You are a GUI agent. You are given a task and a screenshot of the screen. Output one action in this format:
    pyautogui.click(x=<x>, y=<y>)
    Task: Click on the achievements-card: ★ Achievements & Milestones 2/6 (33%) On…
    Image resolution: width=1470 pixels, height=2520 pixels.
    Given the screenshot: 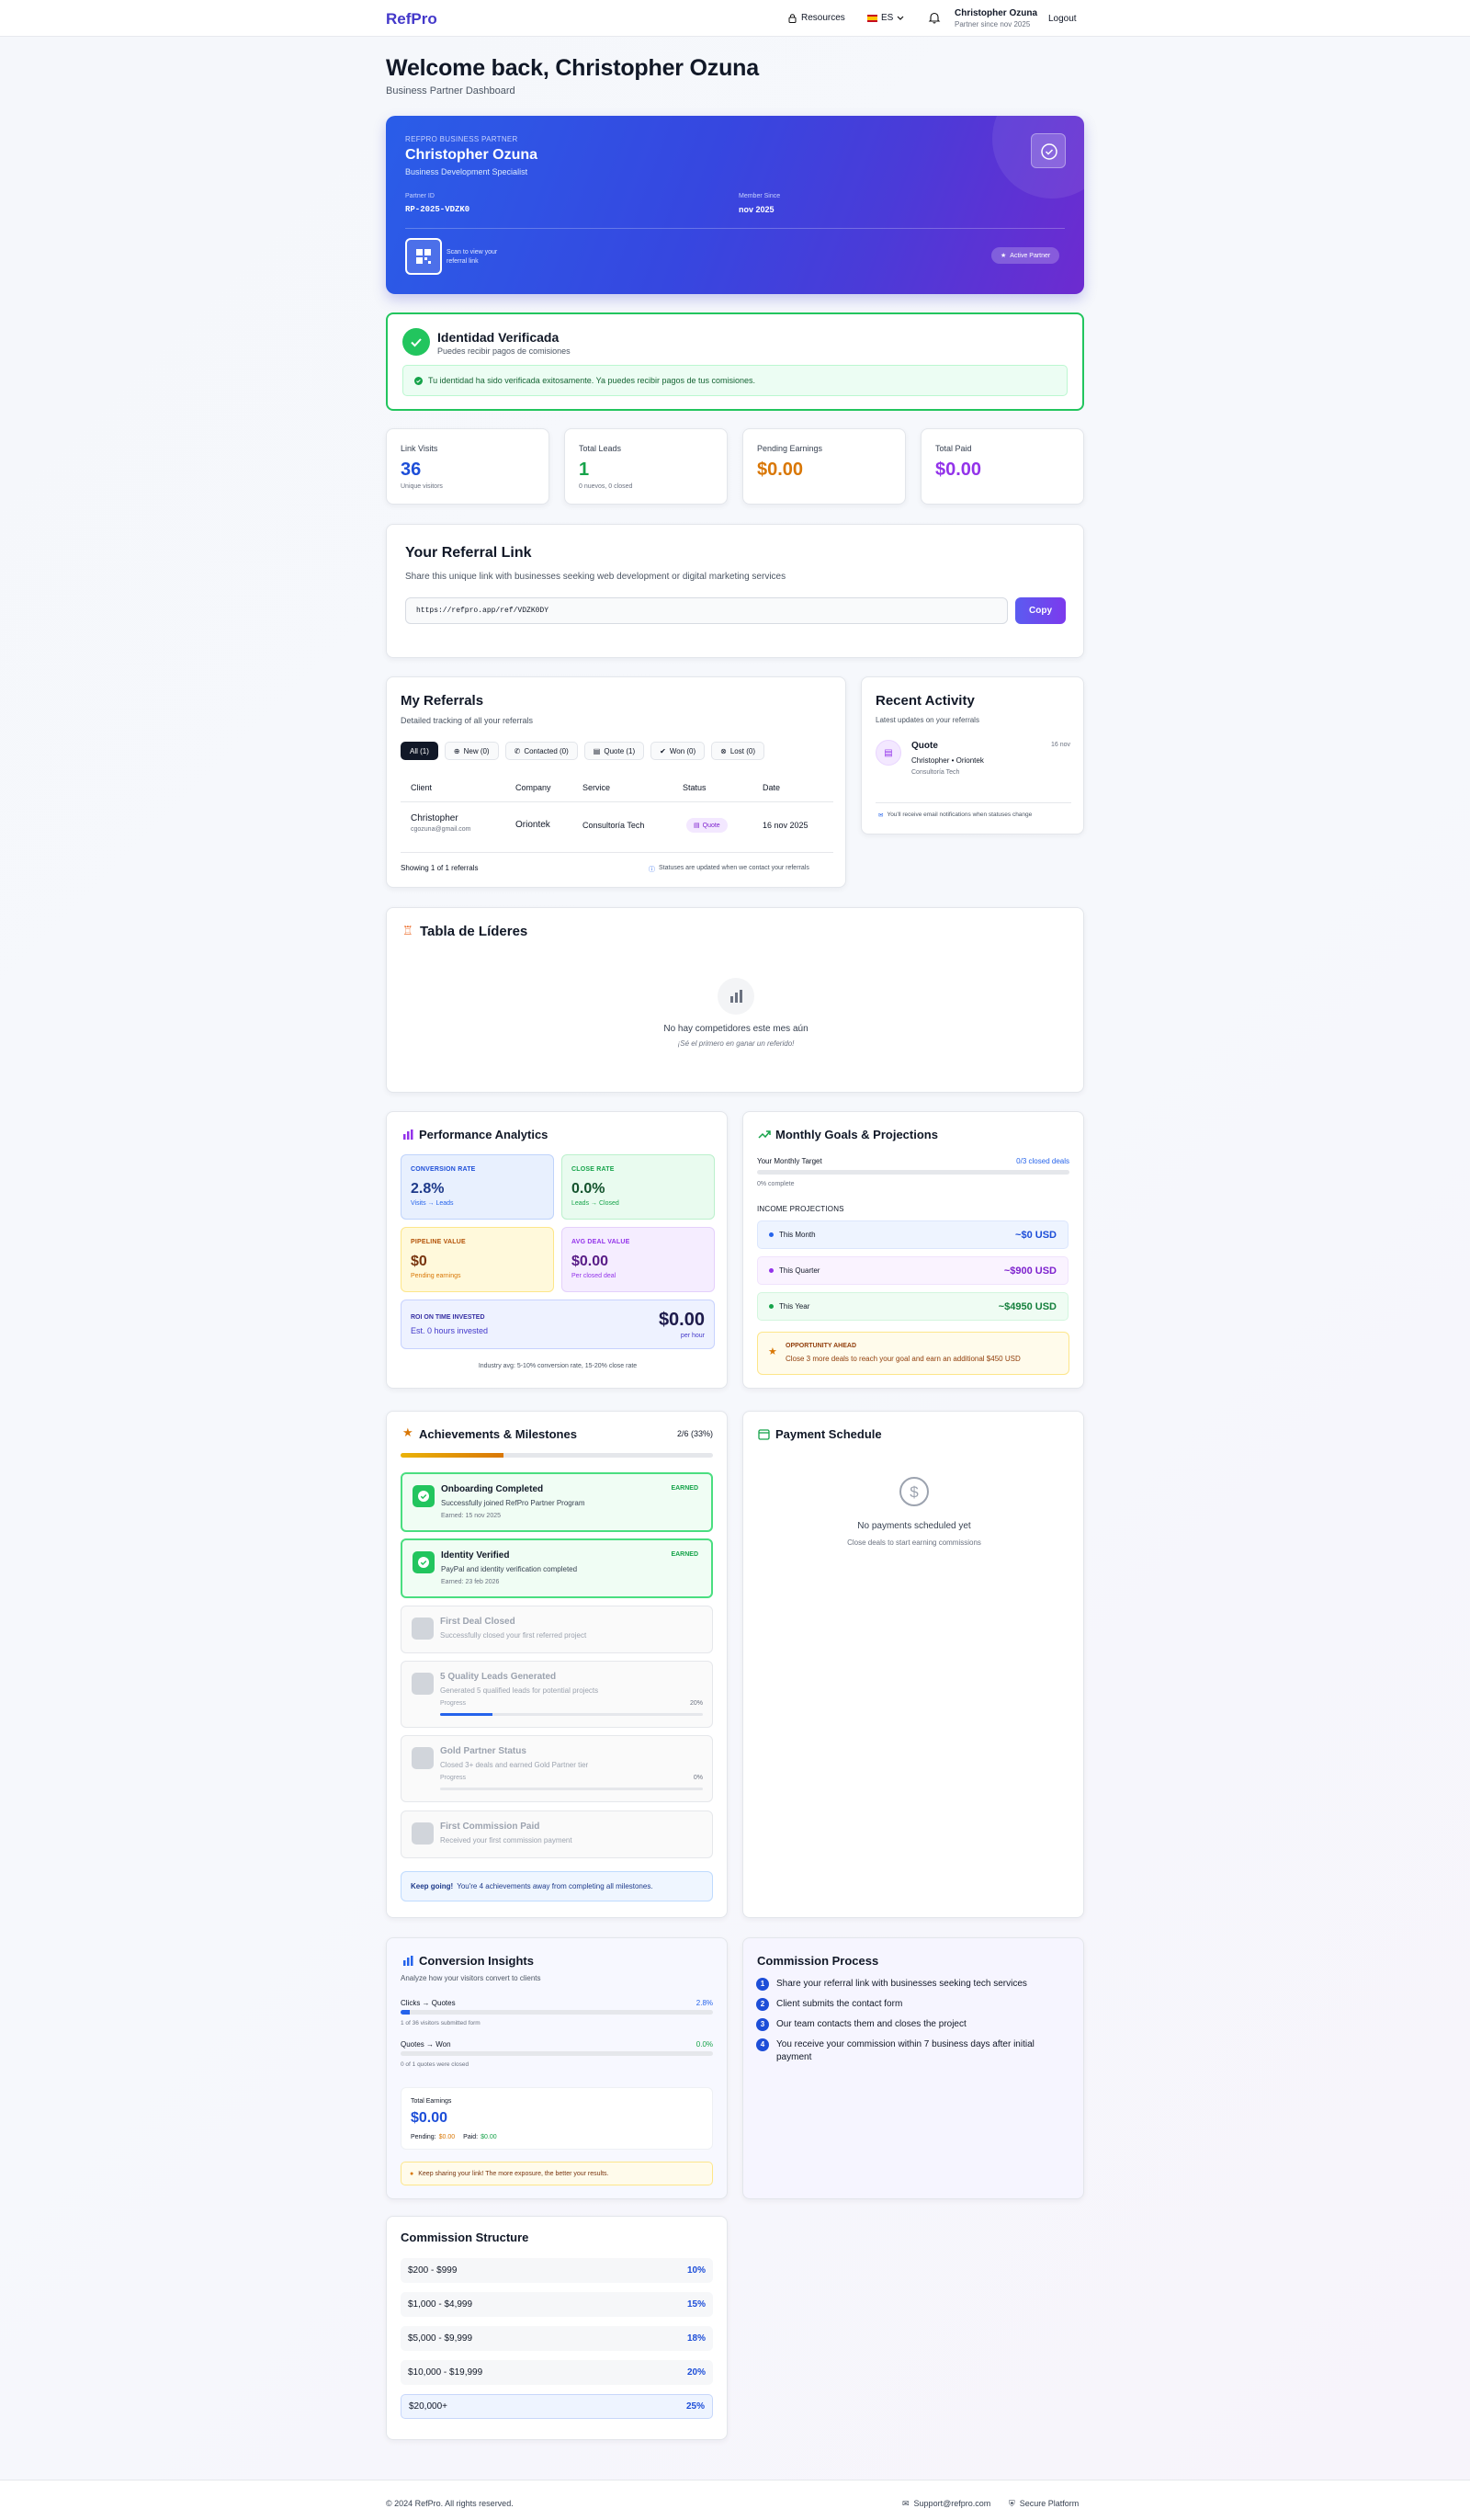 What is the action you would take?
    pyautogui.click(x=557, y=1664)
    